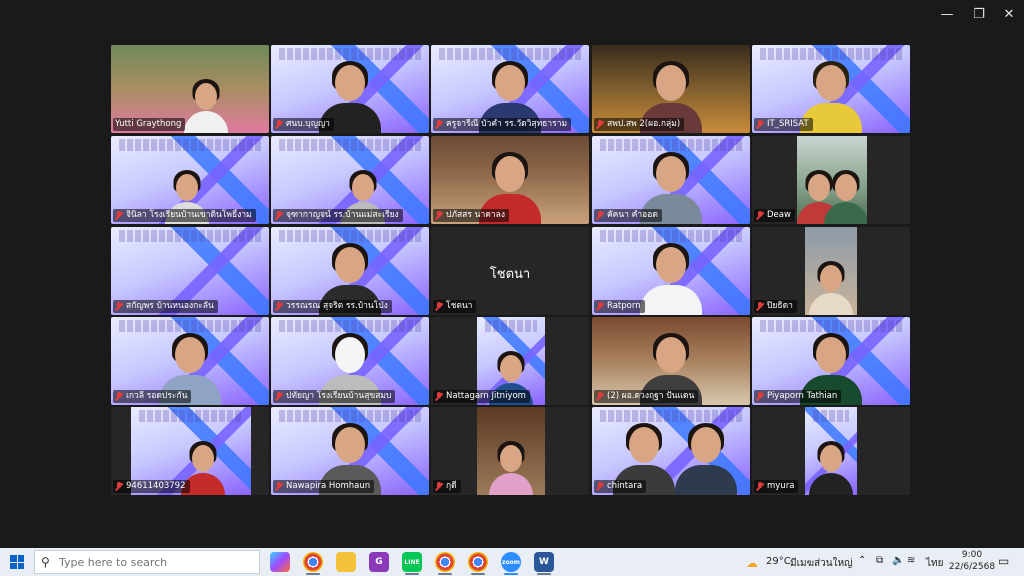  Describe the element at coordinates (190, 451) in the screenshot. I see `participant-tile: 94611403792` at that location.